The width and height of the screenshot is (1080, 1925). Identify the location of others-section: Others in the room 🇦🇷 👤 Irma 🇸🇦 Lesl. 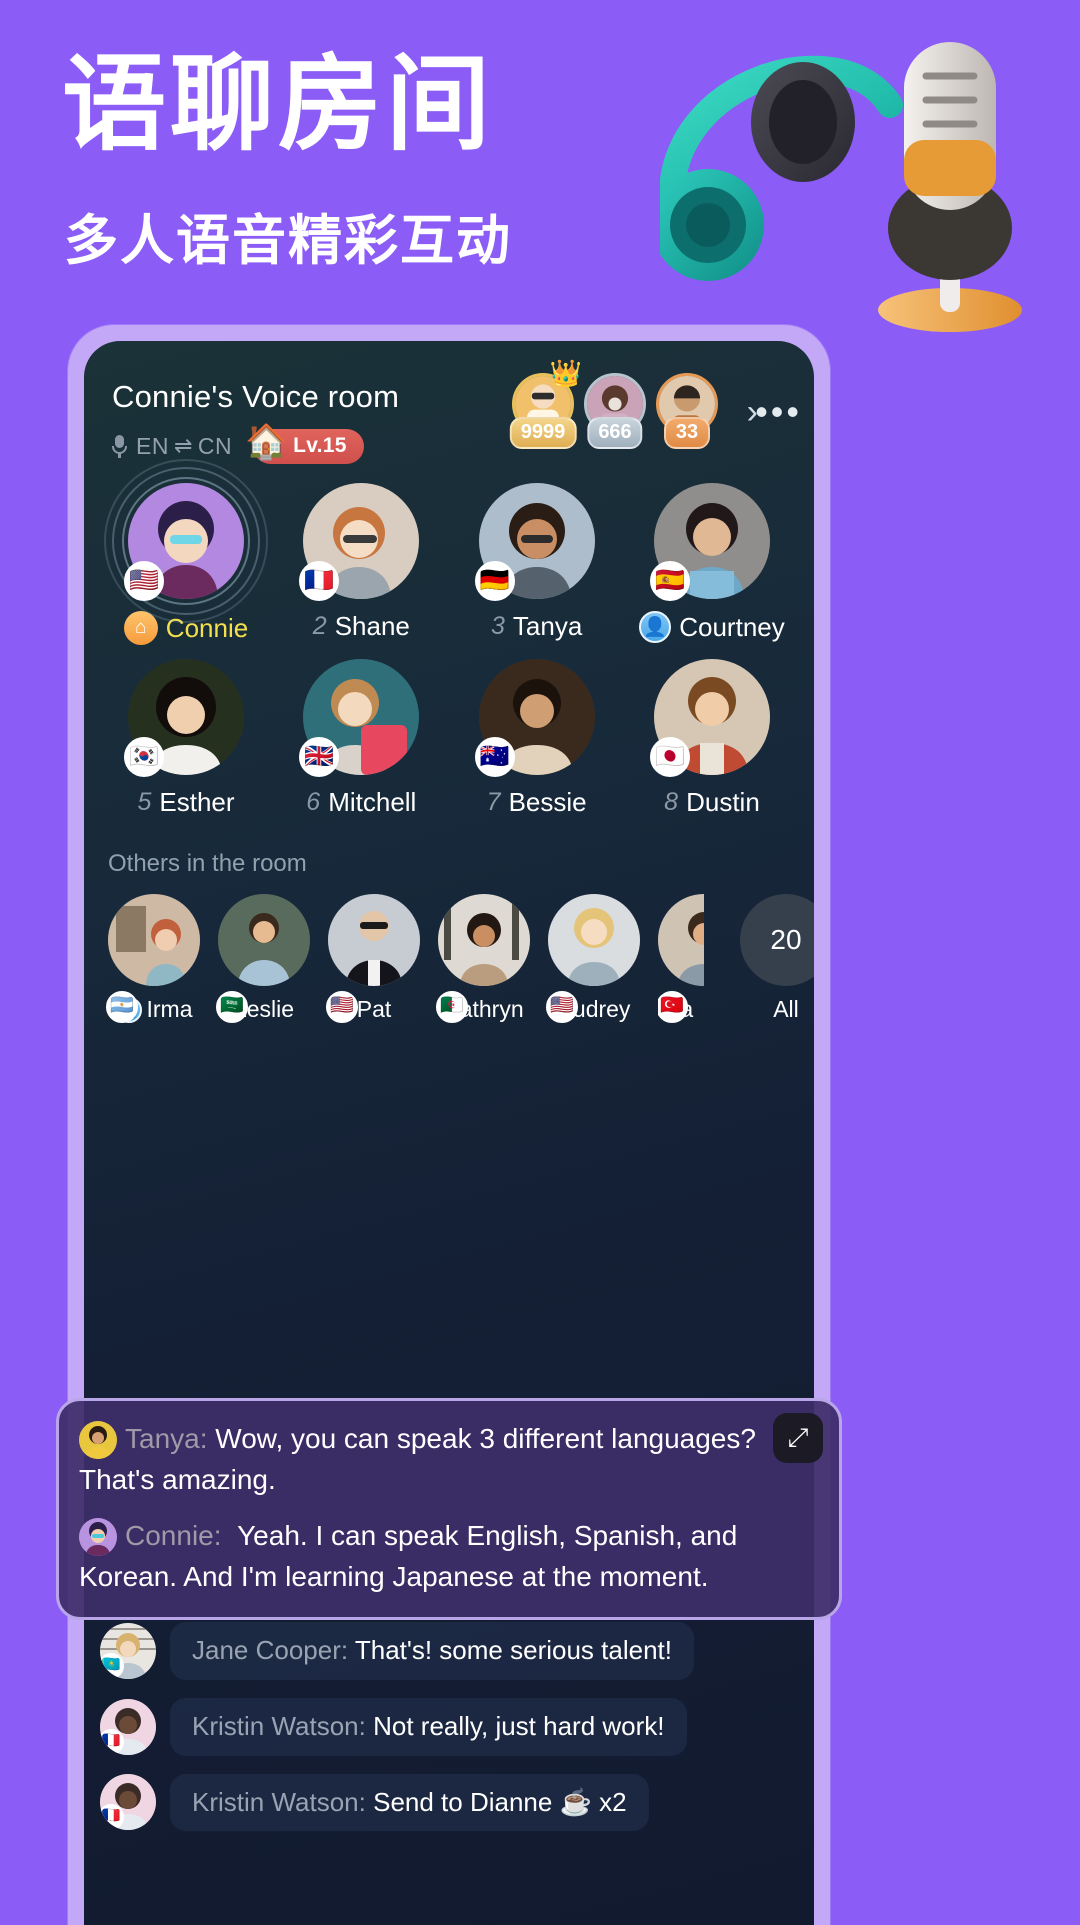
(449, 927).